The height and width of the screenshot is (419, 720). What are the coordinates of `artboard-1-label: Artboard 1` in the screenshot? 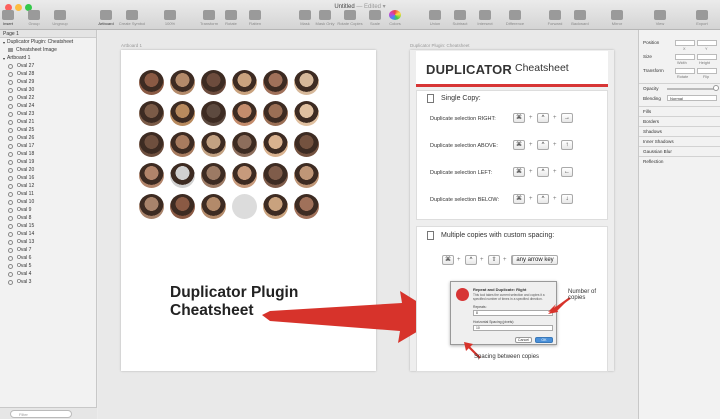 It's located at (131, 45).